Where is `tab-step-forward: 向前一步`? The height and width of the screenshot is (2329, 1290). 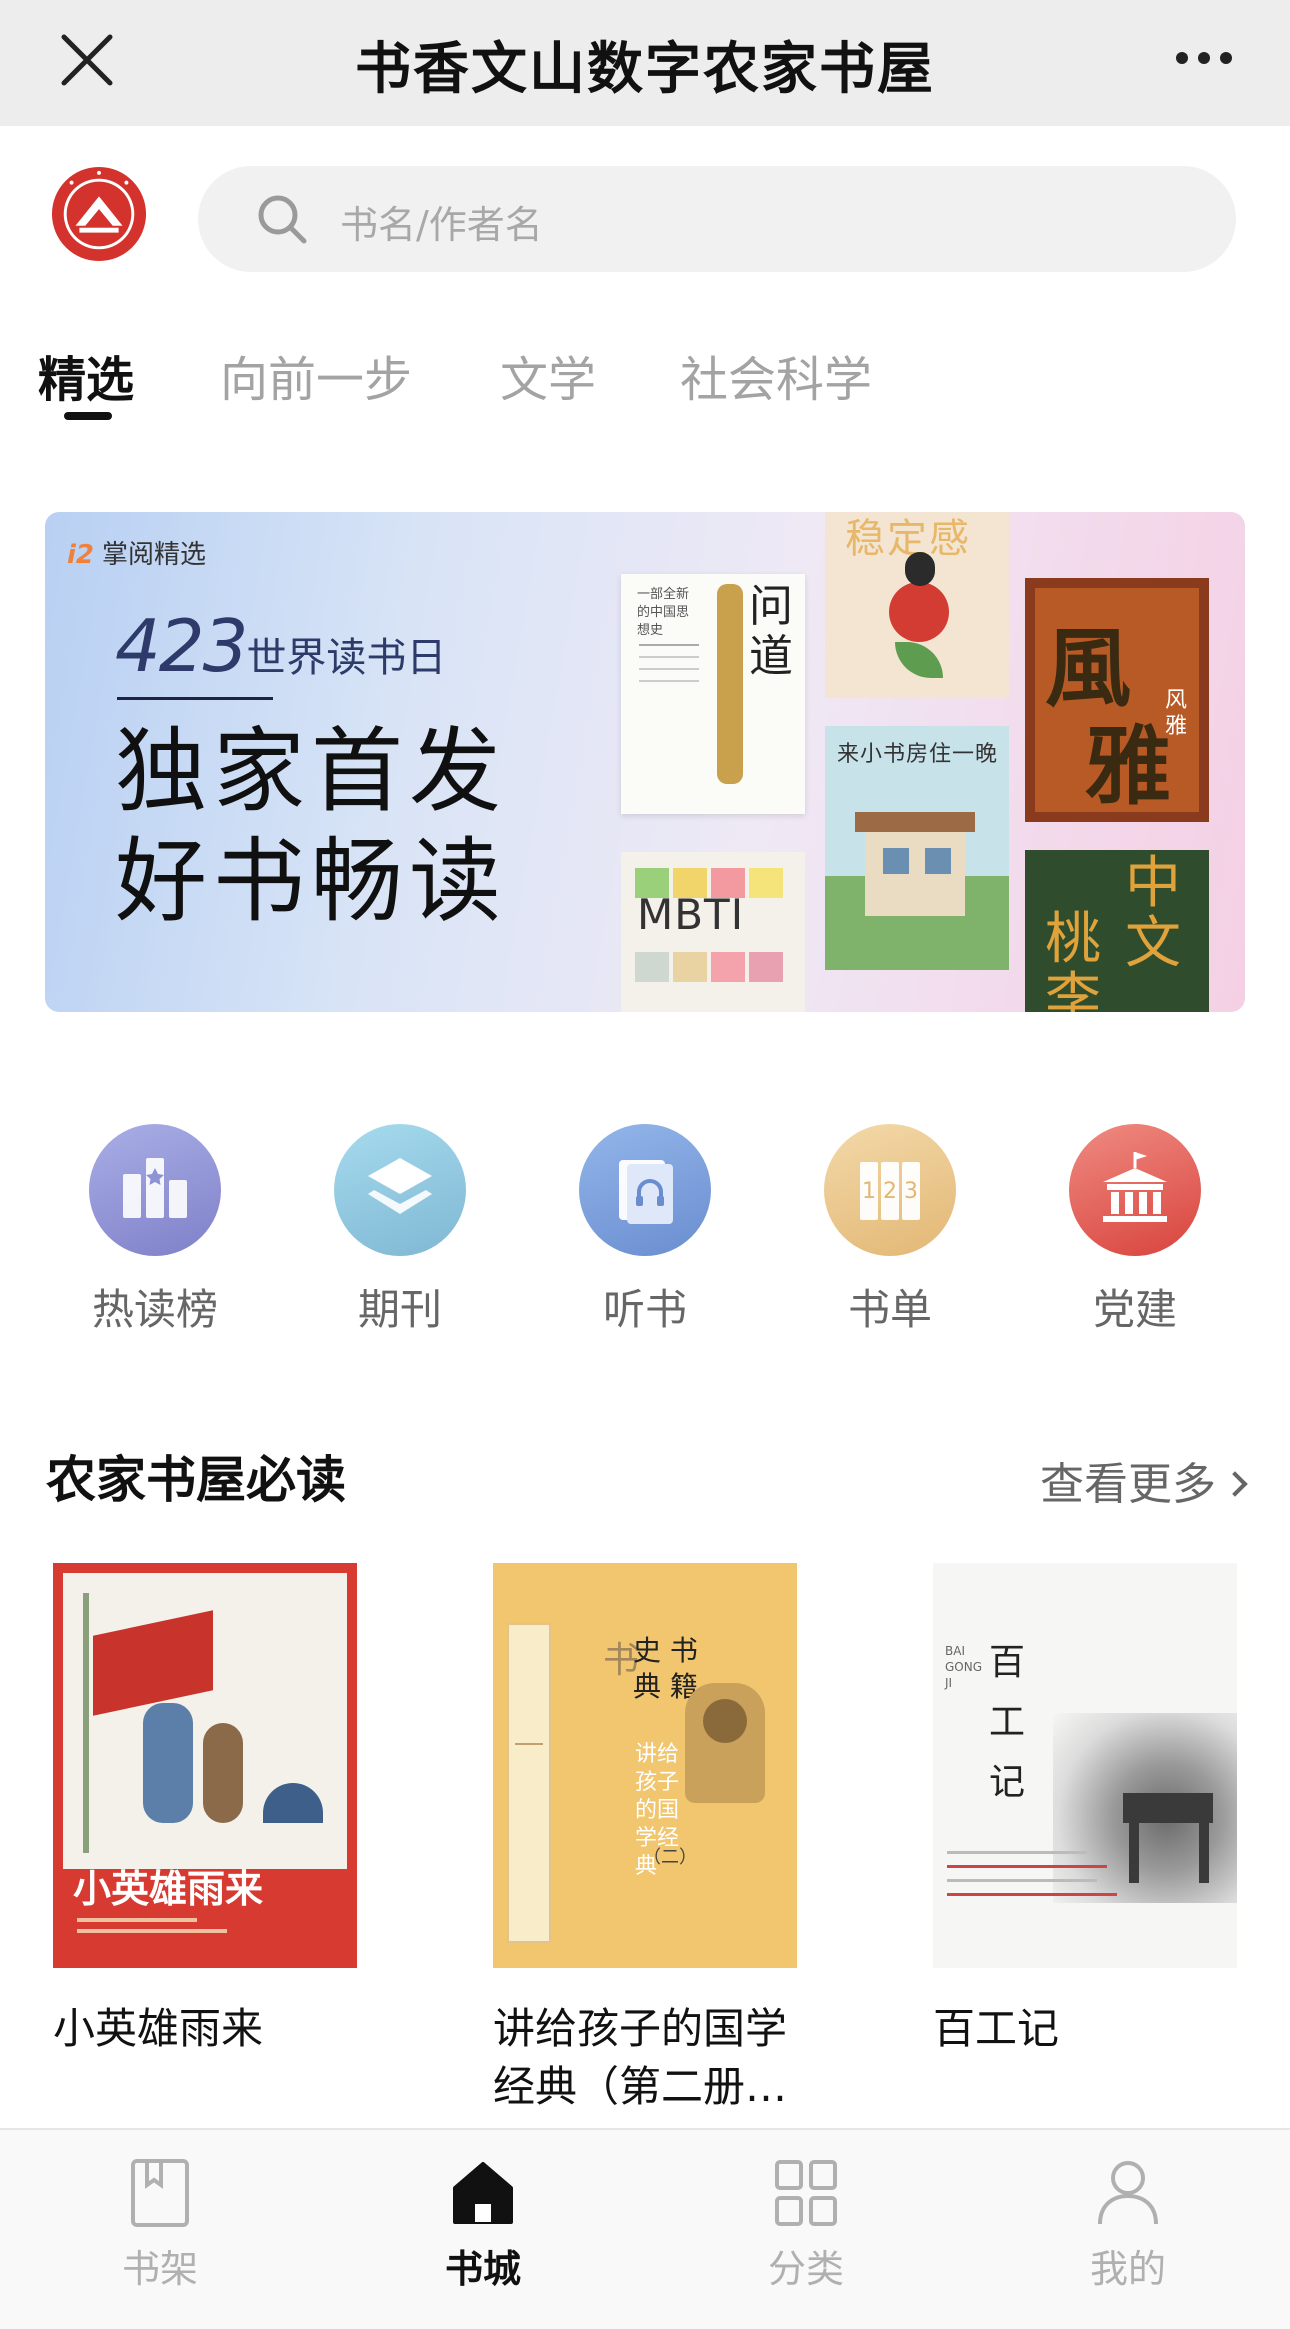
tab-step-forward: 向前一步 is located at coordinates (316, 375).